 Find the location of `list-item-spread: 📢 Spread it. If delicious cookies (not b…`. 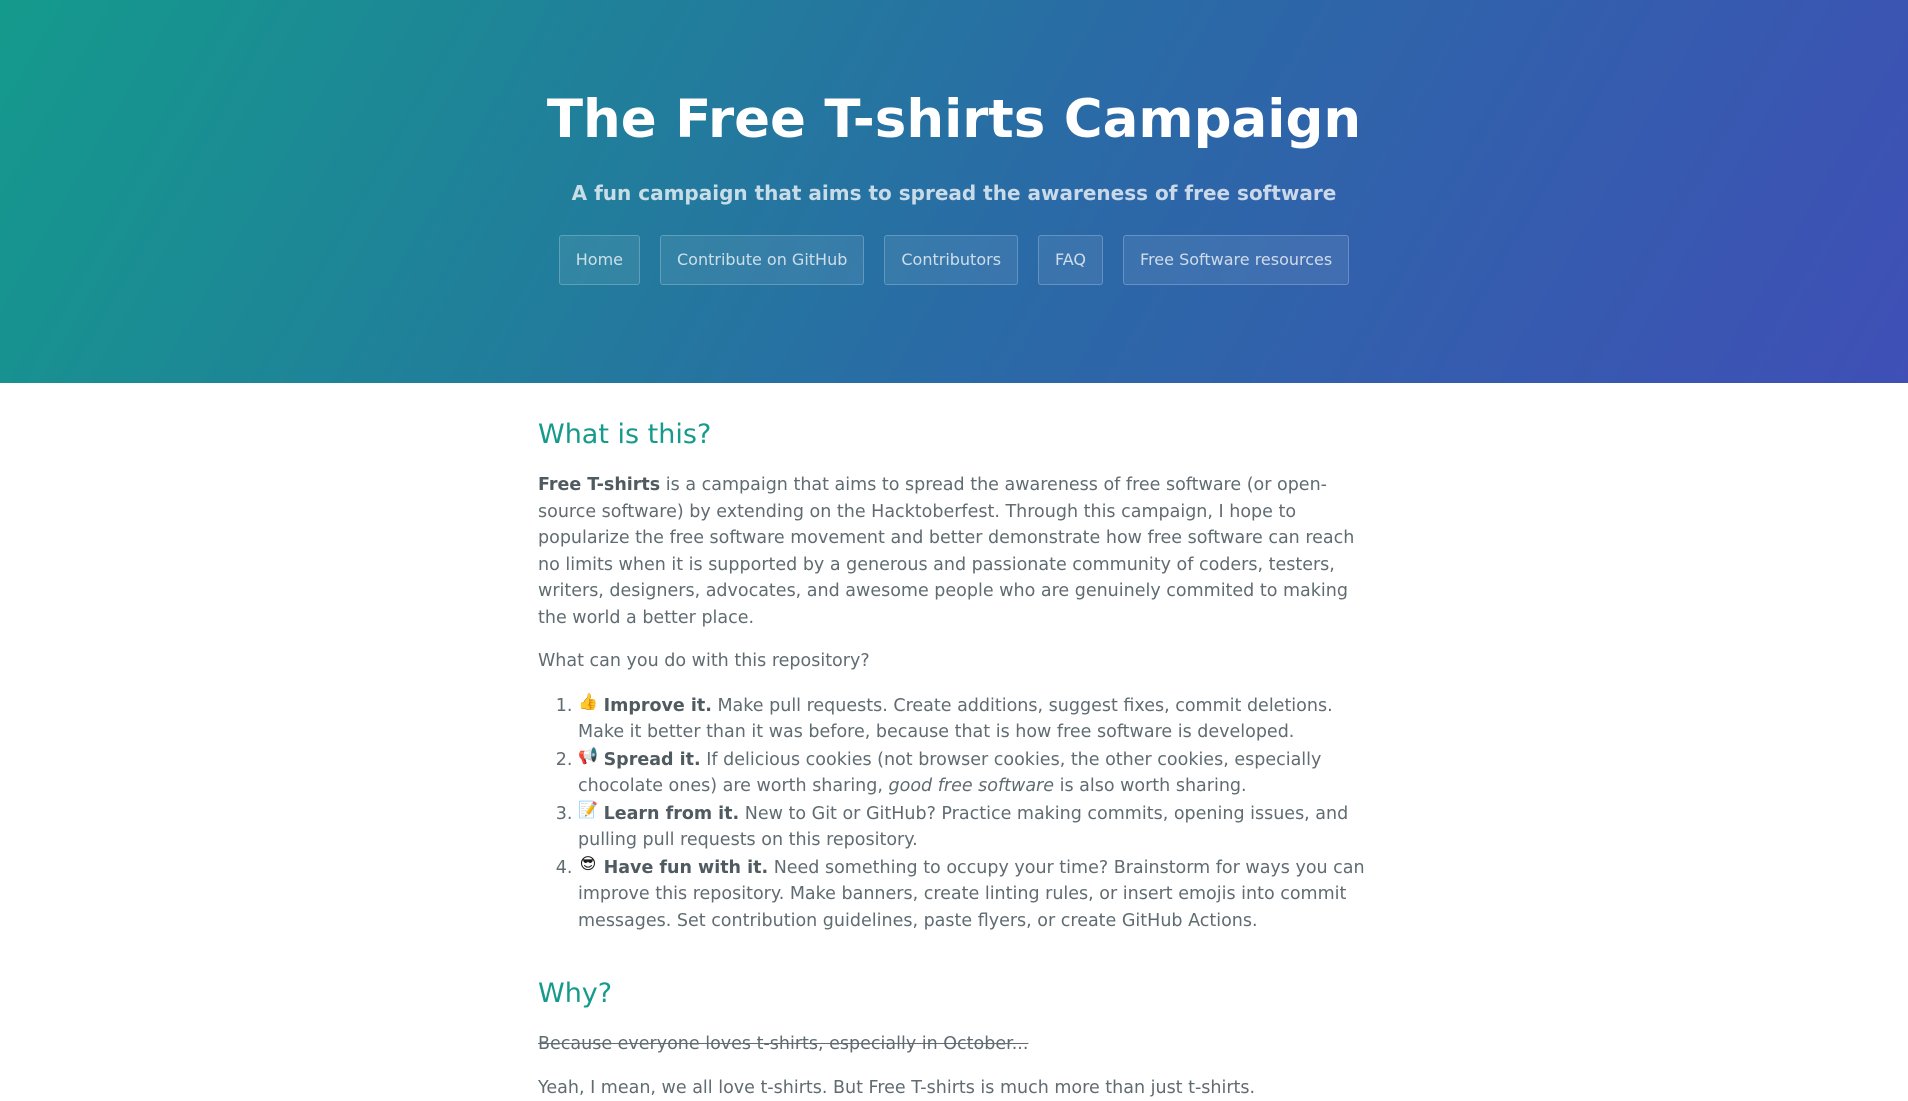

list-item-spread: 📢 Spread it. If delicious cookies (not b… is located at coordinates (977, 773).